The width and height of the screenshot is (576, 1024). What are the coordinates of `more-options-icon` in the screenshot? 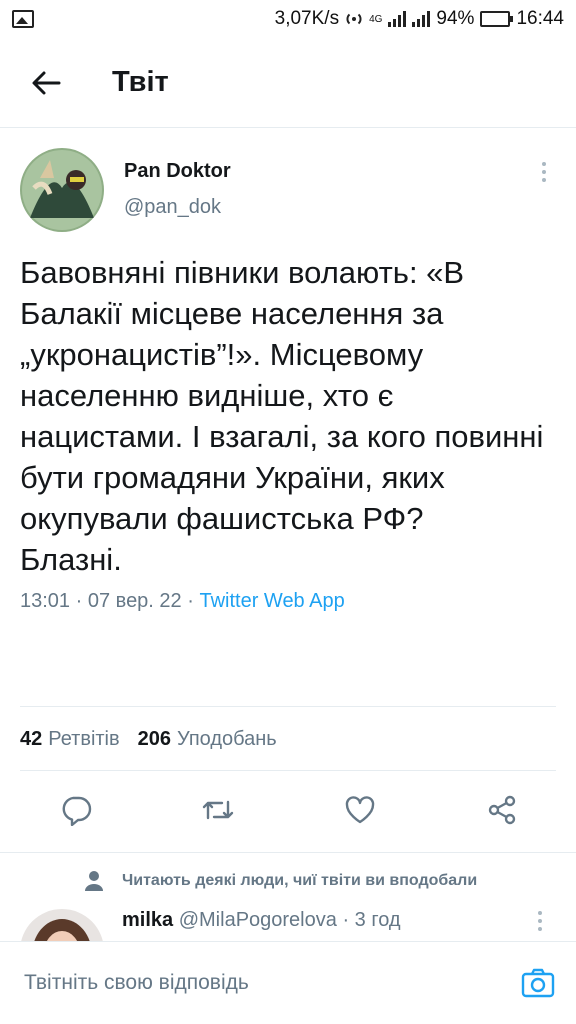 It's located at (544, 172).